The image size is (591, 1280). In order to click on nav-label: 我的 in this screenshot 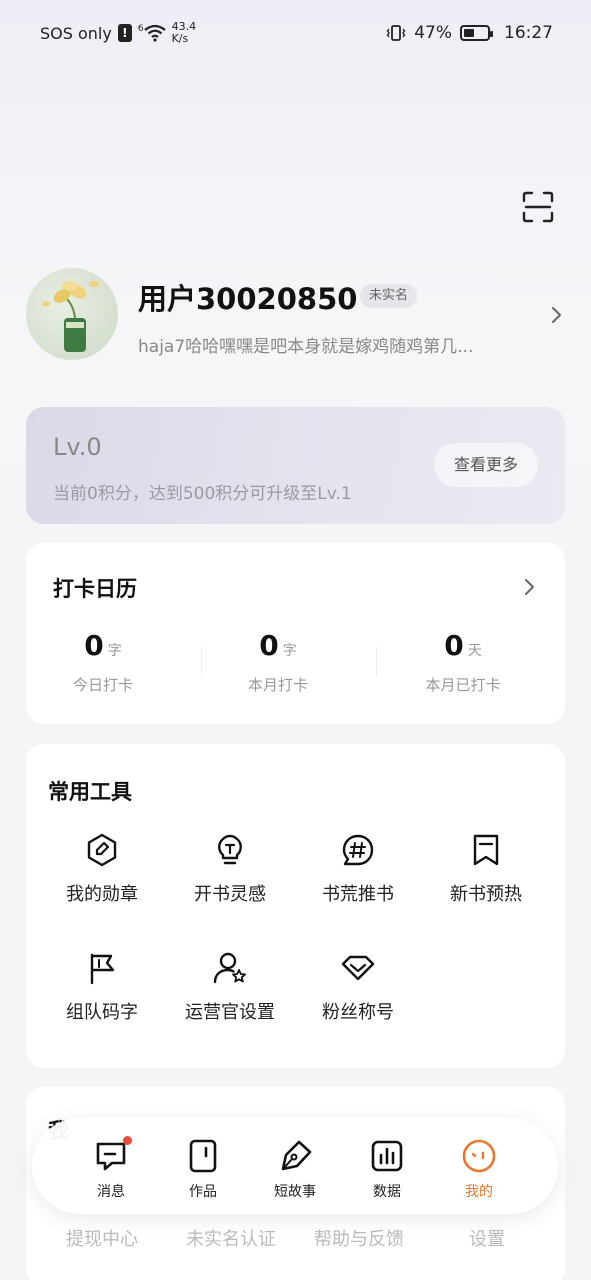, I will do `click(479, 1192)`.